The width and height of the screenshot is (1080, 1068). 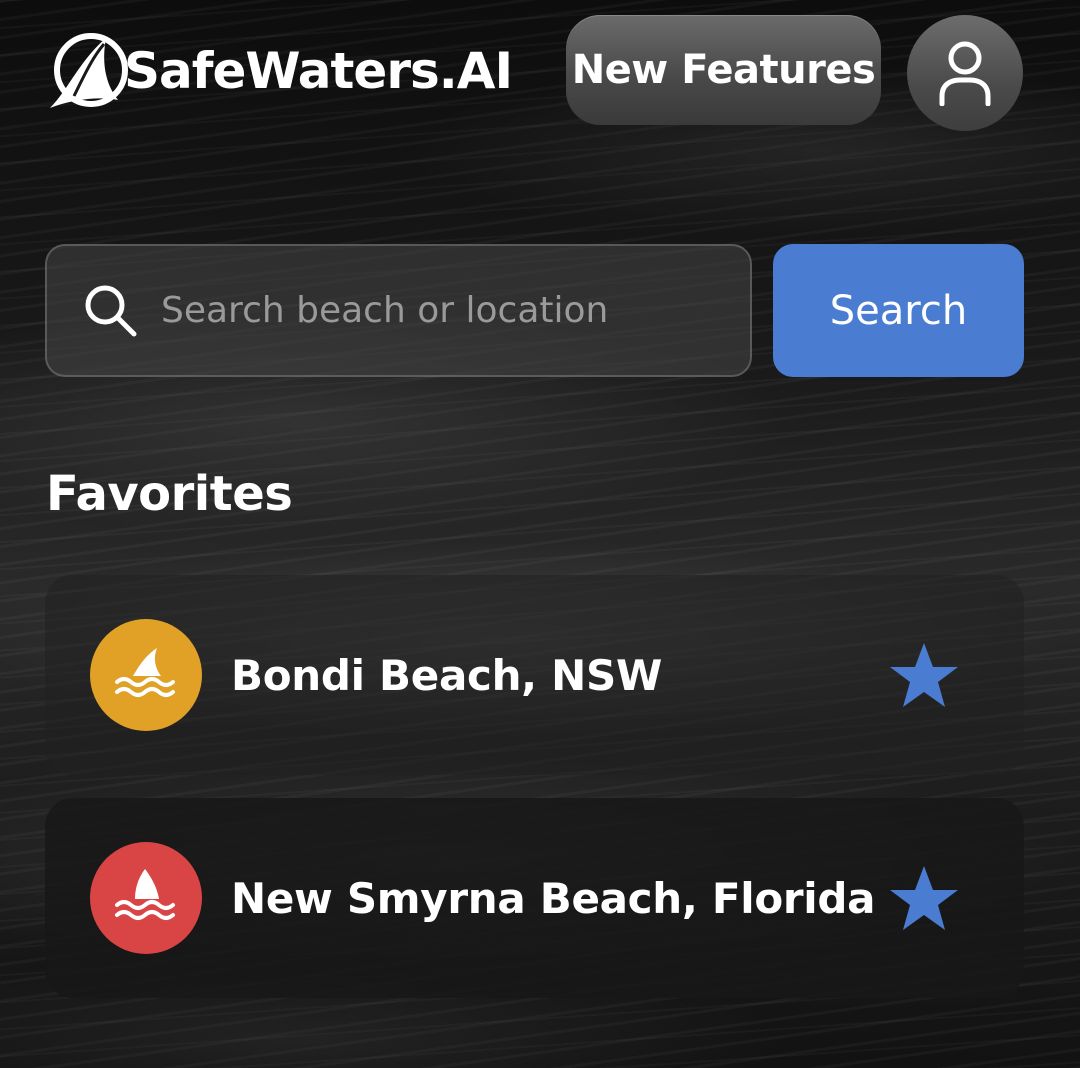 What do you see at coordinates (446, 675) in the screenshot?
I see `favorite-name: Bondi Beach, NSW` at bounding box center [446, 675].